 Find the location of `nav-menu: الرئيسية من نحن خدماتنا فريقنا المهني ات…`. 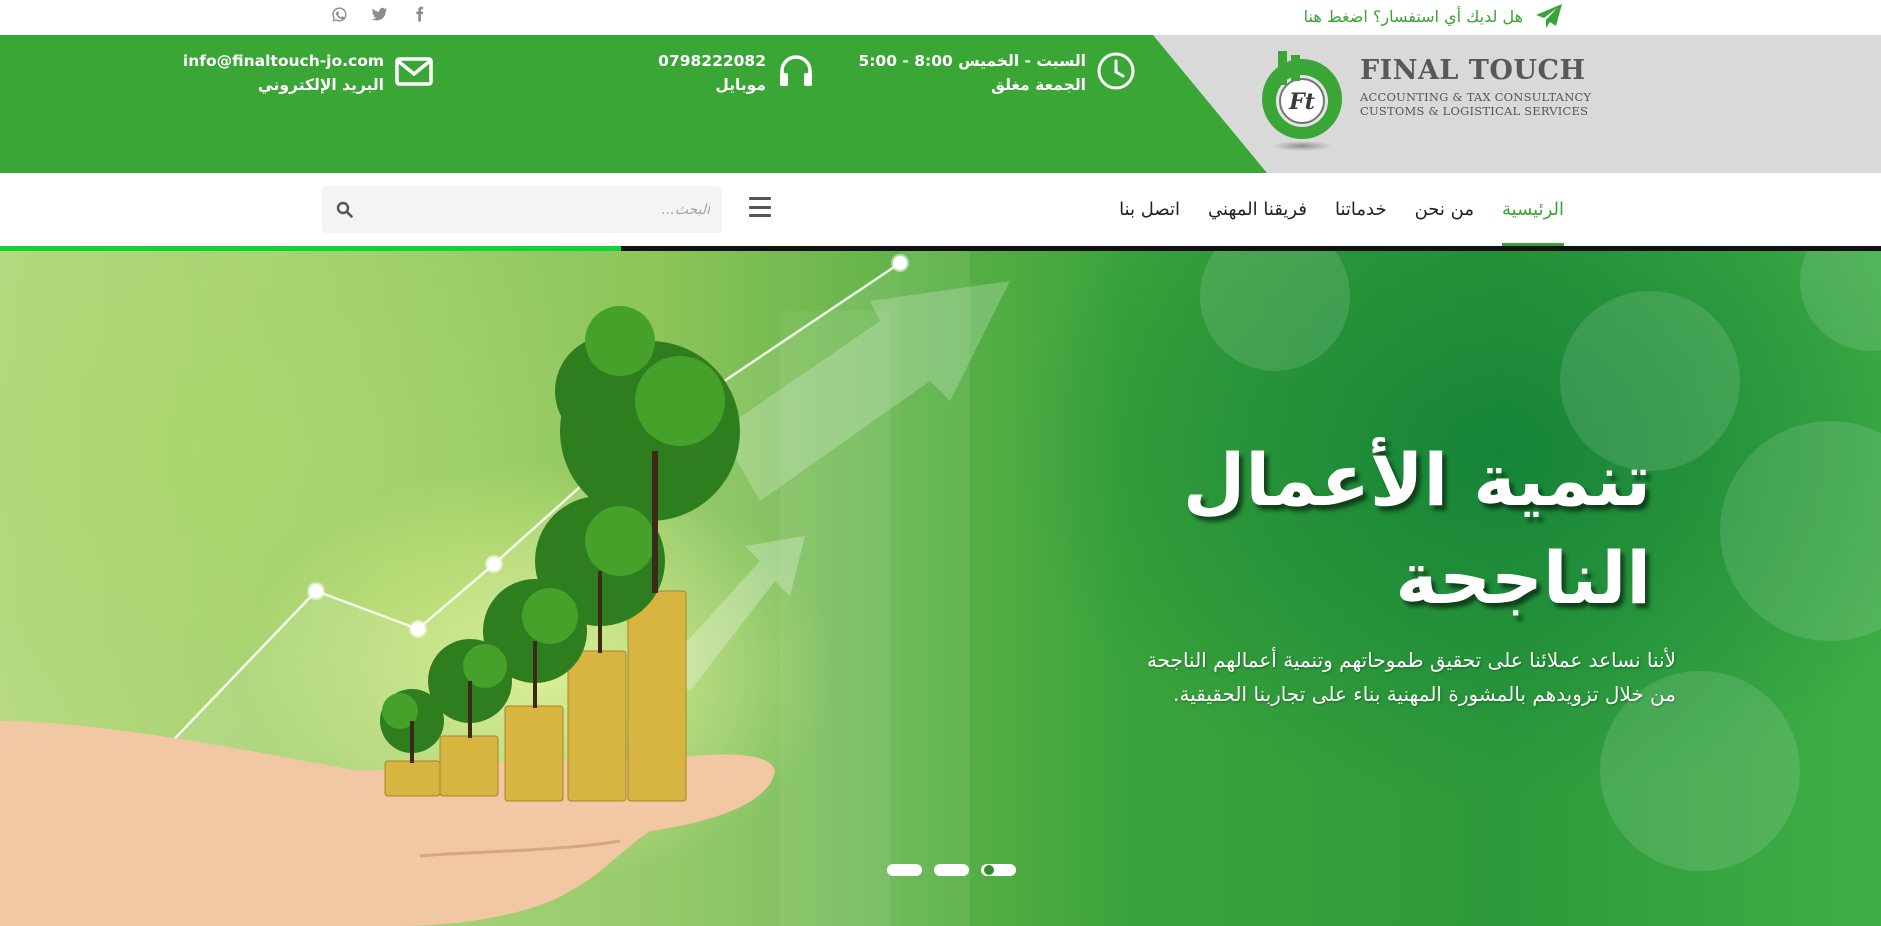

nav-menu: الرئيسية من نحن خدماتنا فريقنا المهني ات… is located at coordinates (1341, 209).